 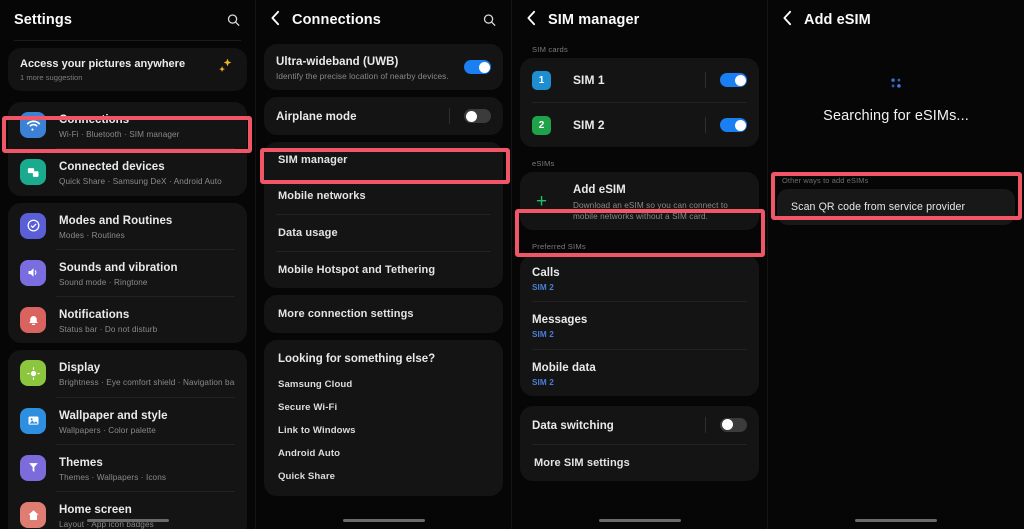 What do you see at coordinates (477, 116) in the screenshot?
I see `airplane-mode-toggle` at bounding box center [477, 116].